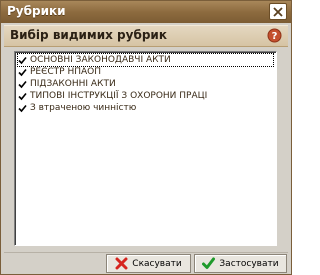 This screenshot has width=320, height=275. I want to click on section-header: Вибір видимих рубрик ?, so click(146, 36).